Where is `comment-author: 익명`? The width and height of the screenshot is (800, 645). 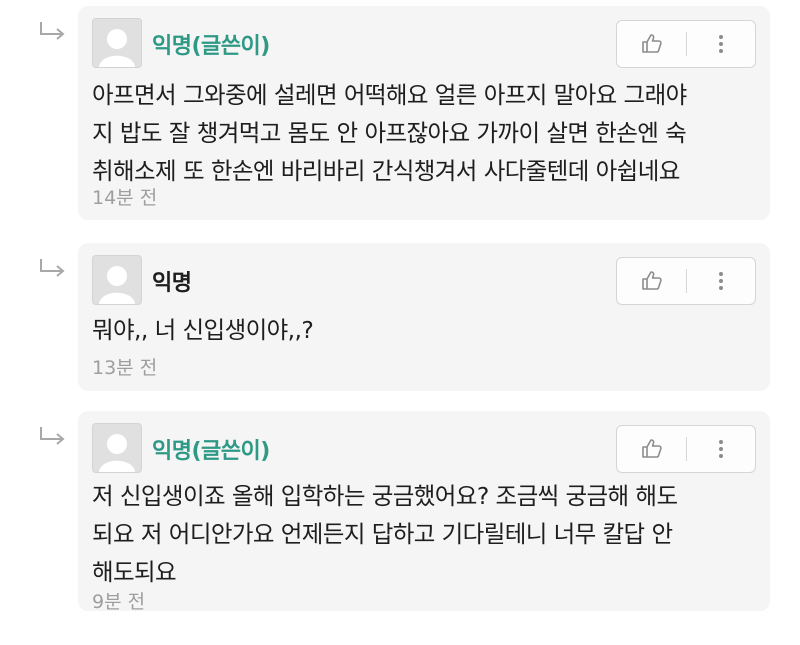
comment-author: 익명 is located at coordinates (172, 283).